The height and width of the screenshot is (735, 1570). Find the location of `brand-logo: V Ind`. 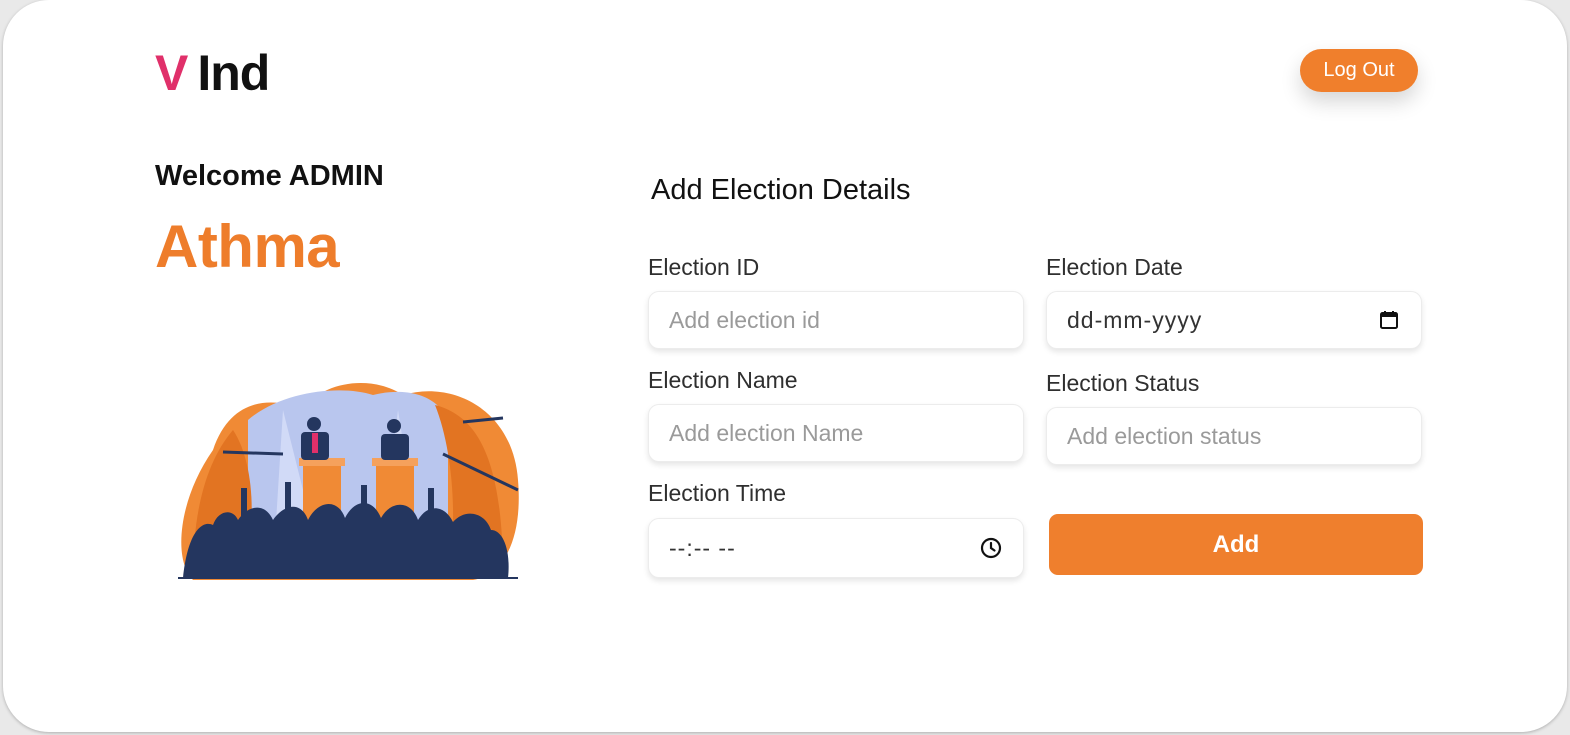

brand-logo: V Ind is located at coordinates (212, 73).